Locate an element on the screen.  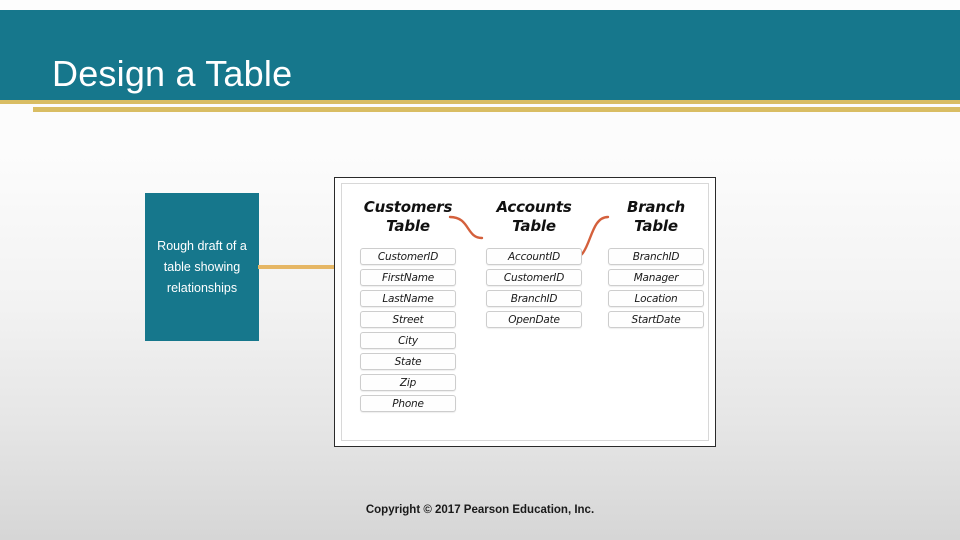
table-customers-heading-line1: Customers is located at coordinates (408, 207).